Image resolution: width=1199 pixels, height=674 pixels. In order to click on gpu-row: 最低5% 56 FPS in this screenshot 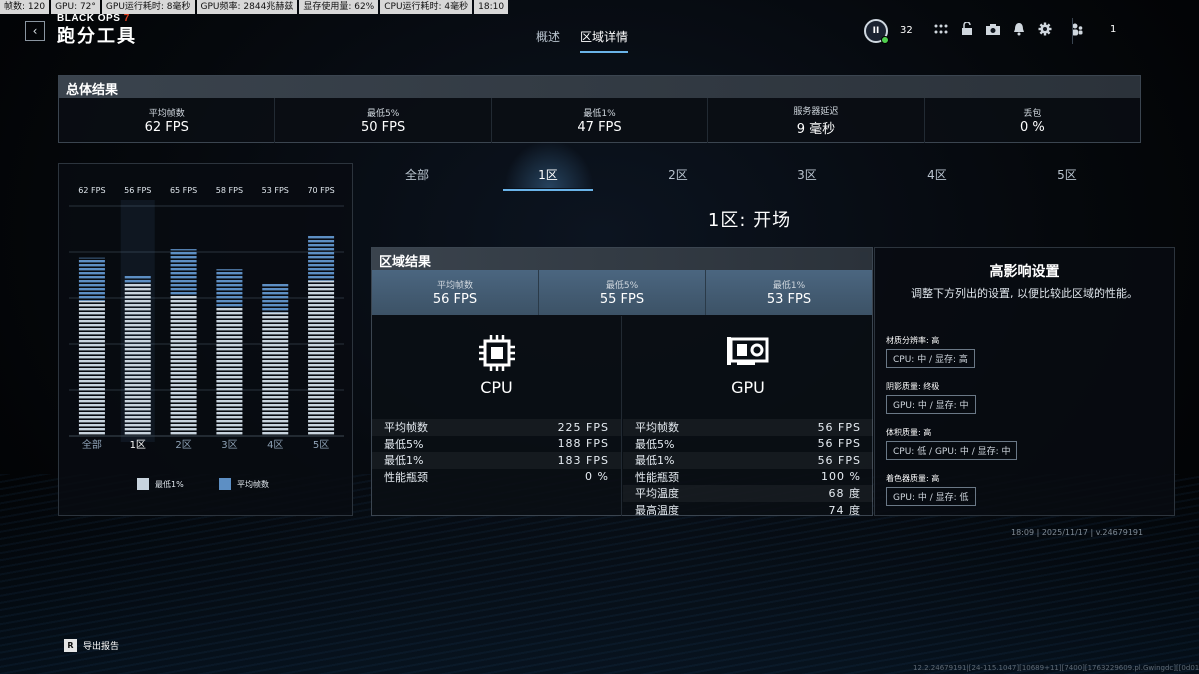, I will do `click(748, 444)`.